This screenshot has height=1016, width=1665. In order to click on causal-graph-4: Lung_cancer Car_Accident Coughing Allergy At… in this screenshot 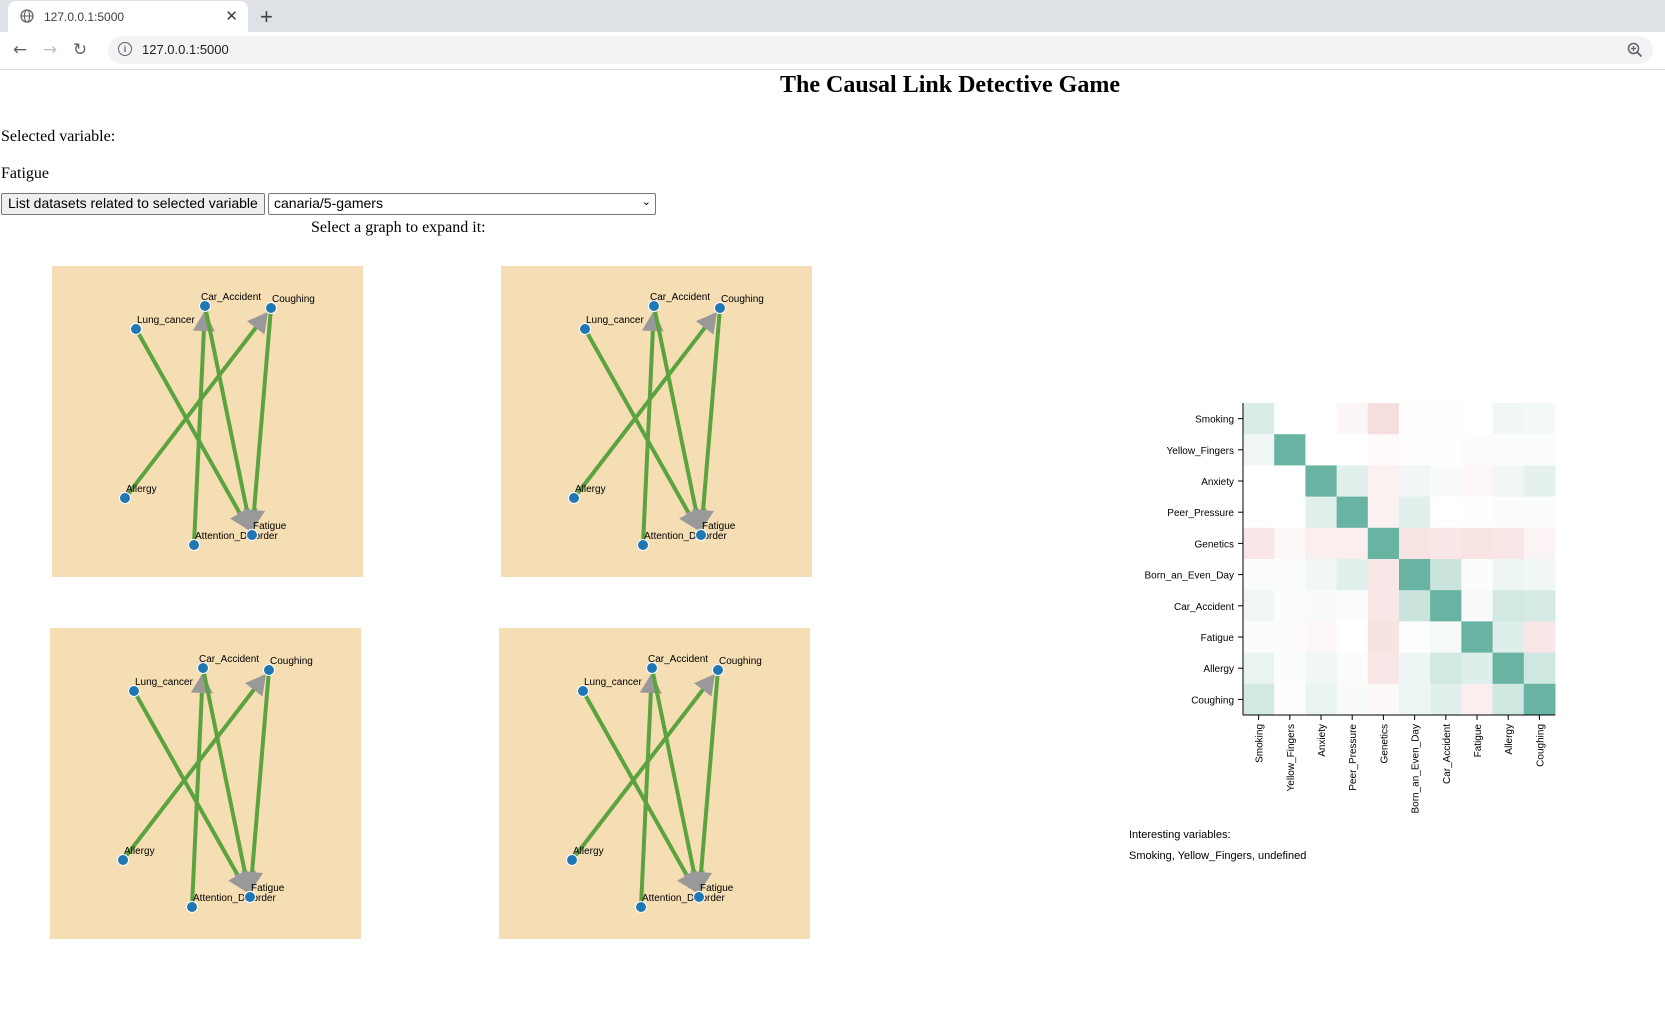, I will do `click(654, 783)`.